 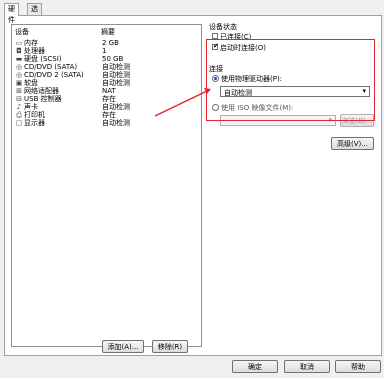 What do you see at coordinates (11, 13) in the screenshot?
I see `tab-hardware: 硬件` at bounding box center [11, 13].